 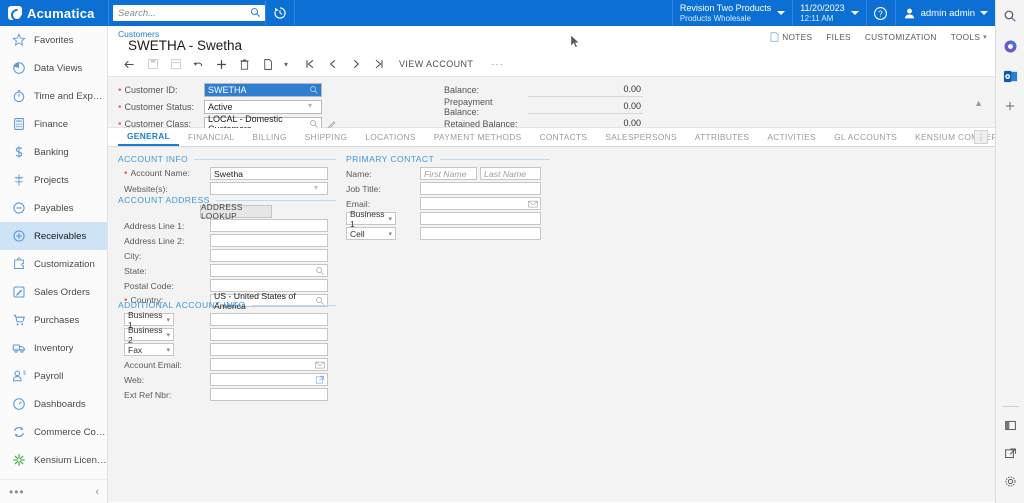 What do you see at coordinates (53, 292) in the screenshot?
I see `sidebar-item-sales-orders: Sales Orders` at bounding box center [53, 292].